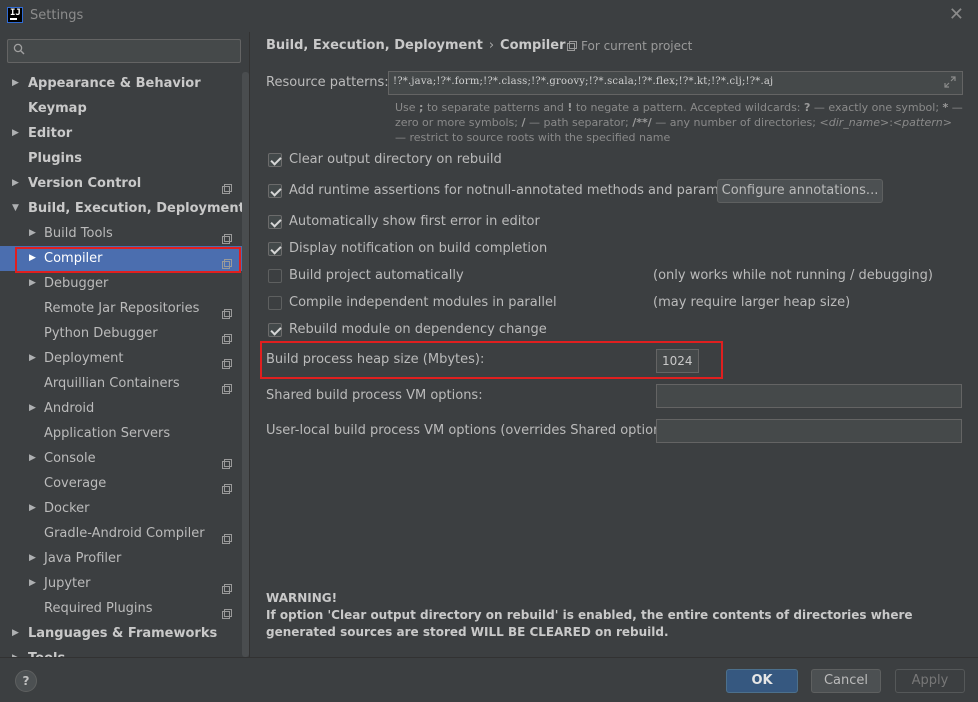 The image size is (978, 702). I want to click on heap-size-value: 1024, so click(677, 361).